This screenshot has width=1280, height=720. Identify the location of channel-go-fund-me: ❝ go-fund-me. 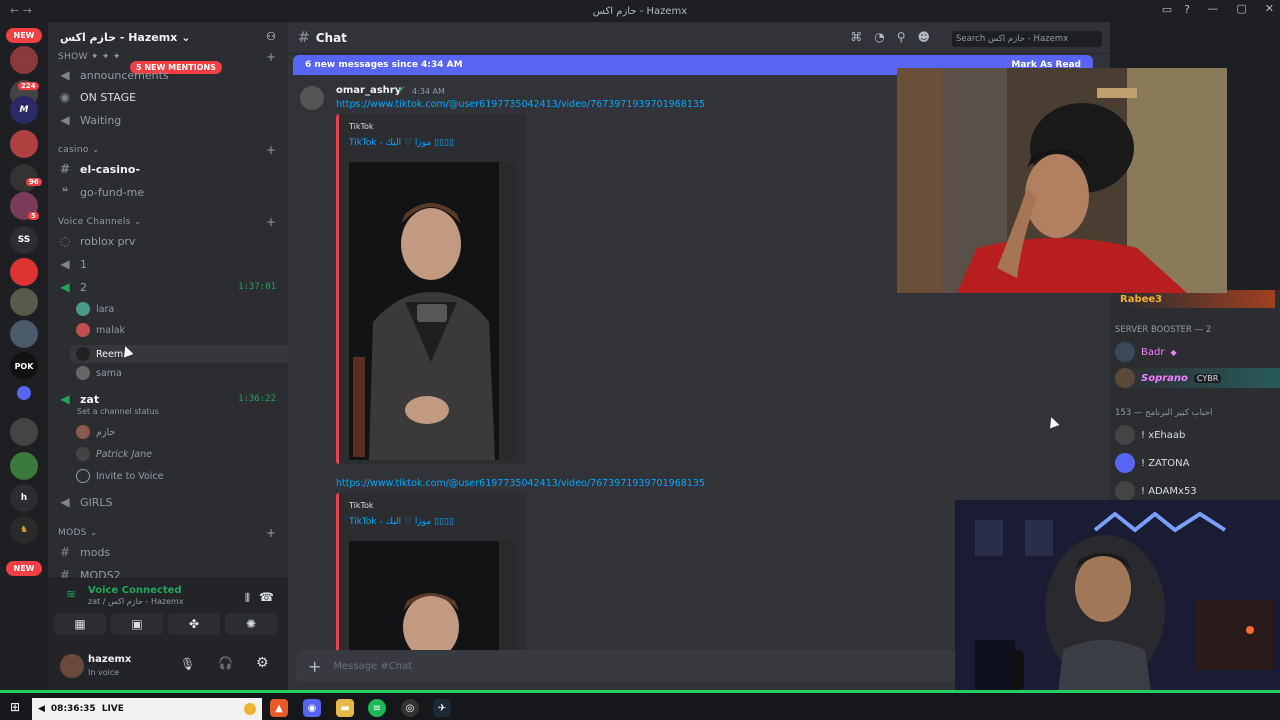
(101, 192).